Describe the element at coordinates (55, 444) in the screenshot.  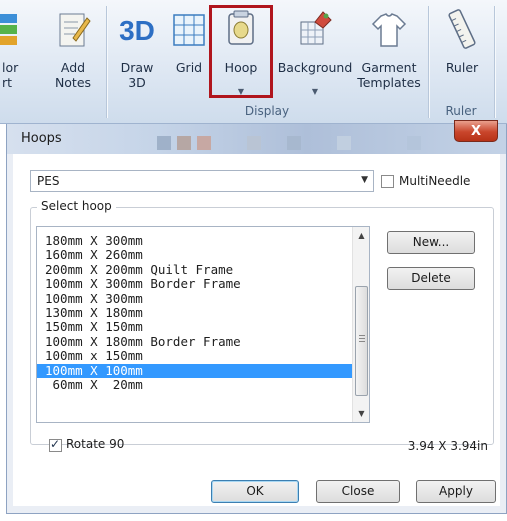
I see `rotate-90-checkbox` at that location.